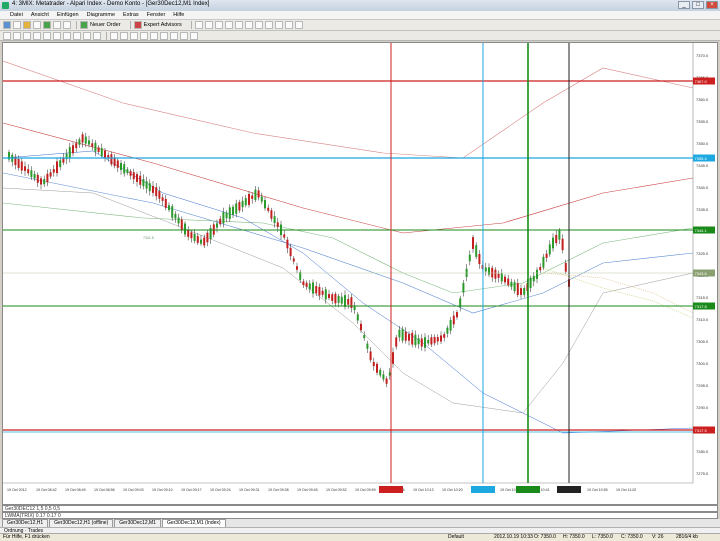  What do you see at coordinates (702, 143) in the screenshot?
I see `price-tick-label: 7350.0` at bounding box center [702, 143].